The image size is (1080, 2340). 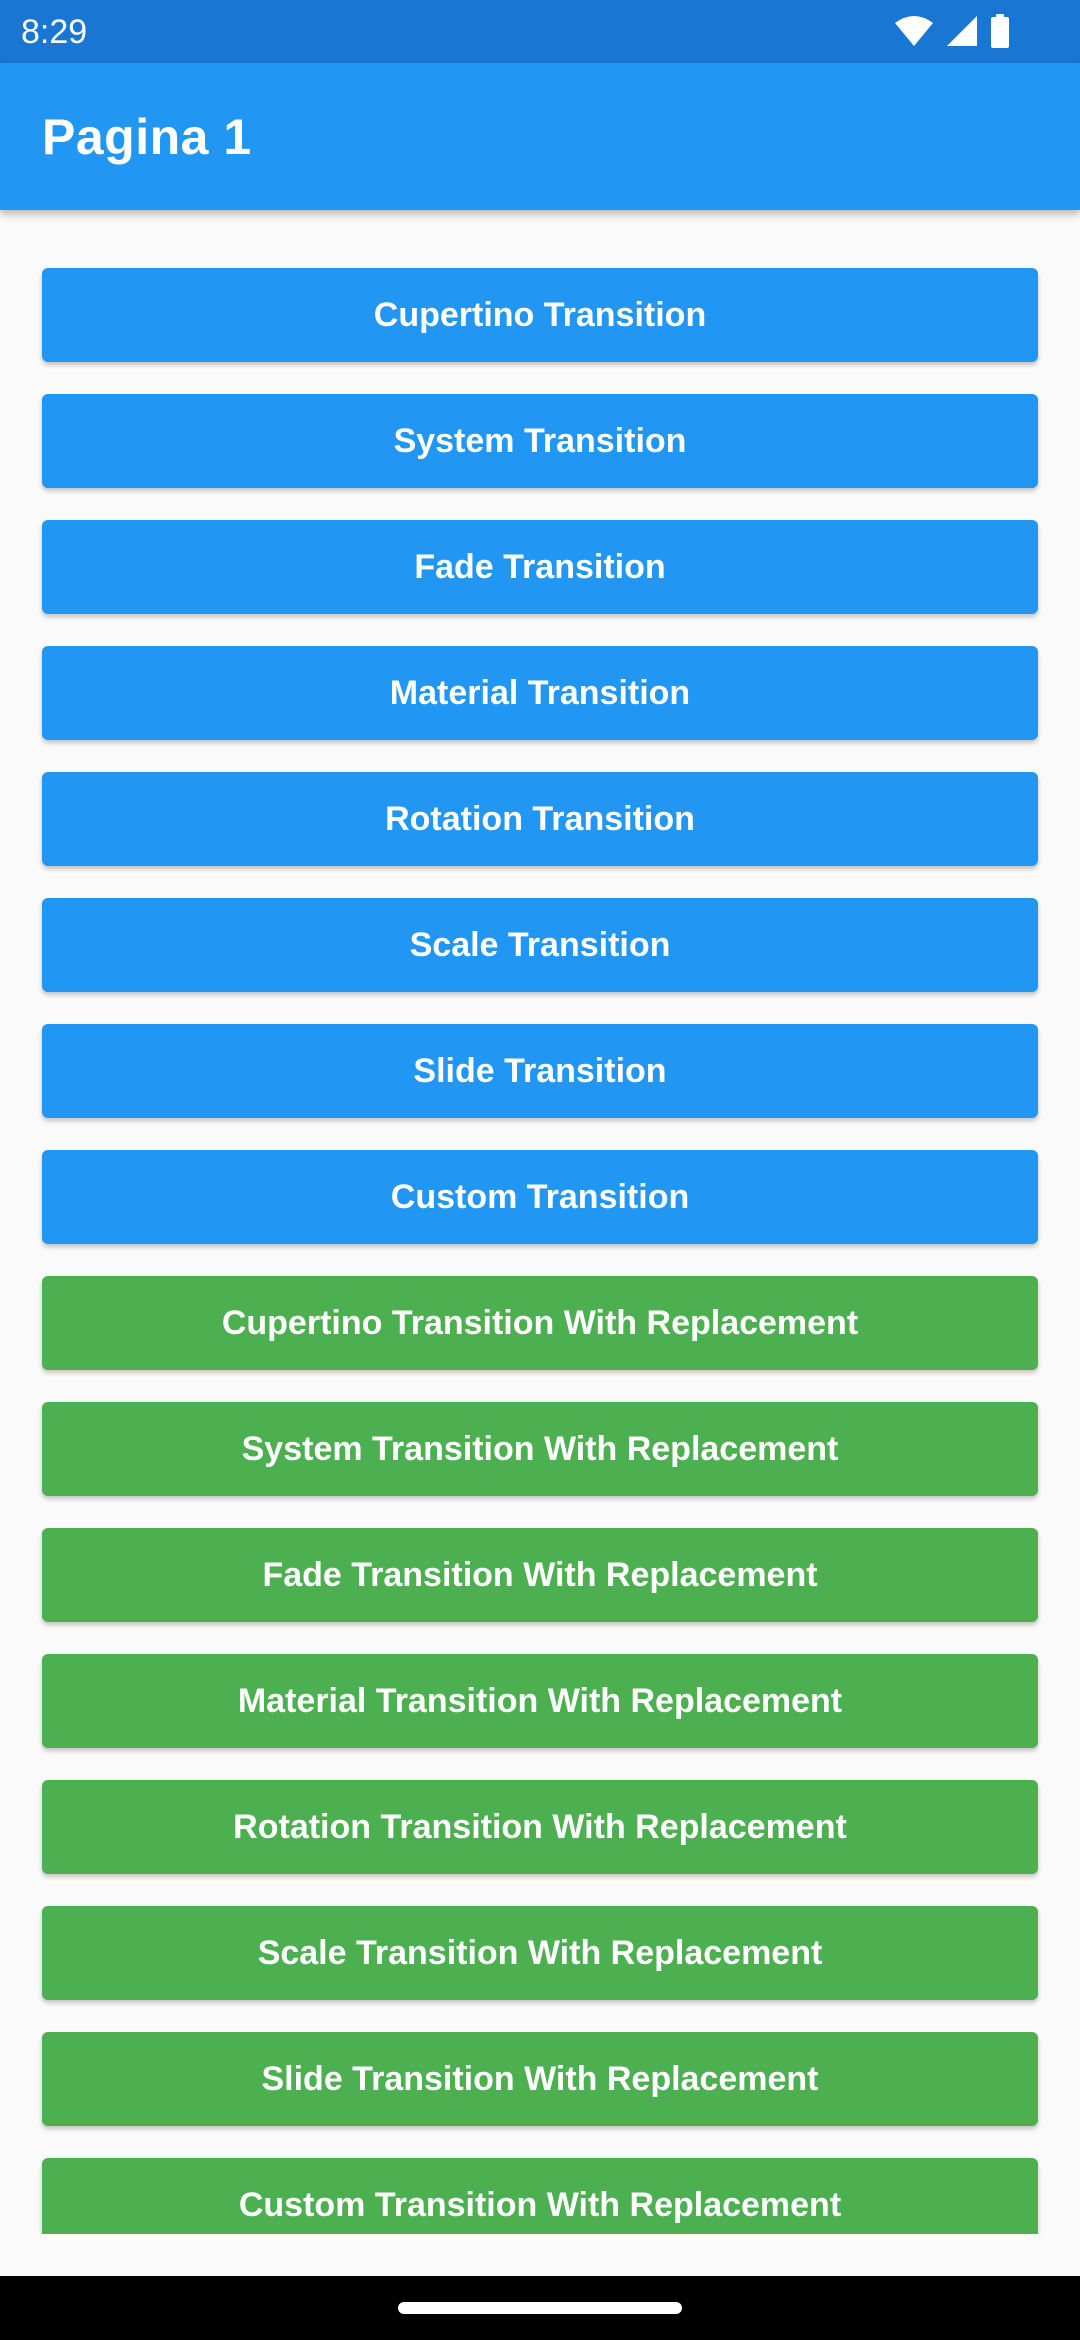 I want to click on cupertino-transition-with-replacement-button: Cupertino Transition With Replacement, so click(x=540, y=1323).